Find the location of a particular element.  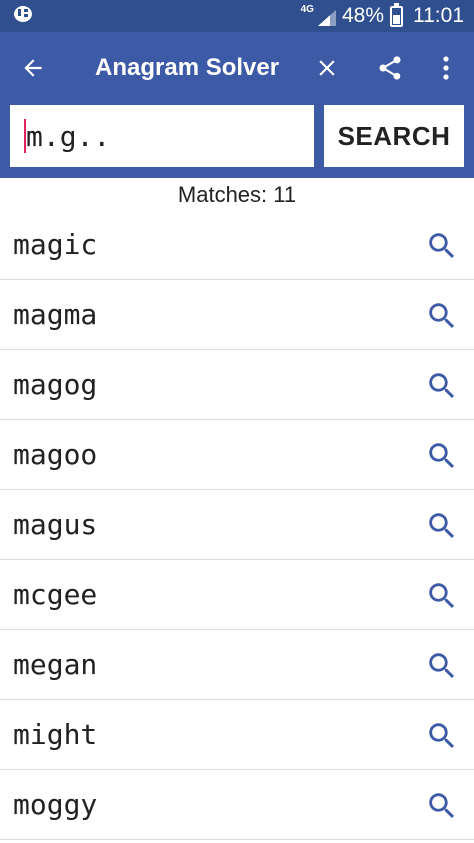

notification-icon is located at coordinates (23, 16).